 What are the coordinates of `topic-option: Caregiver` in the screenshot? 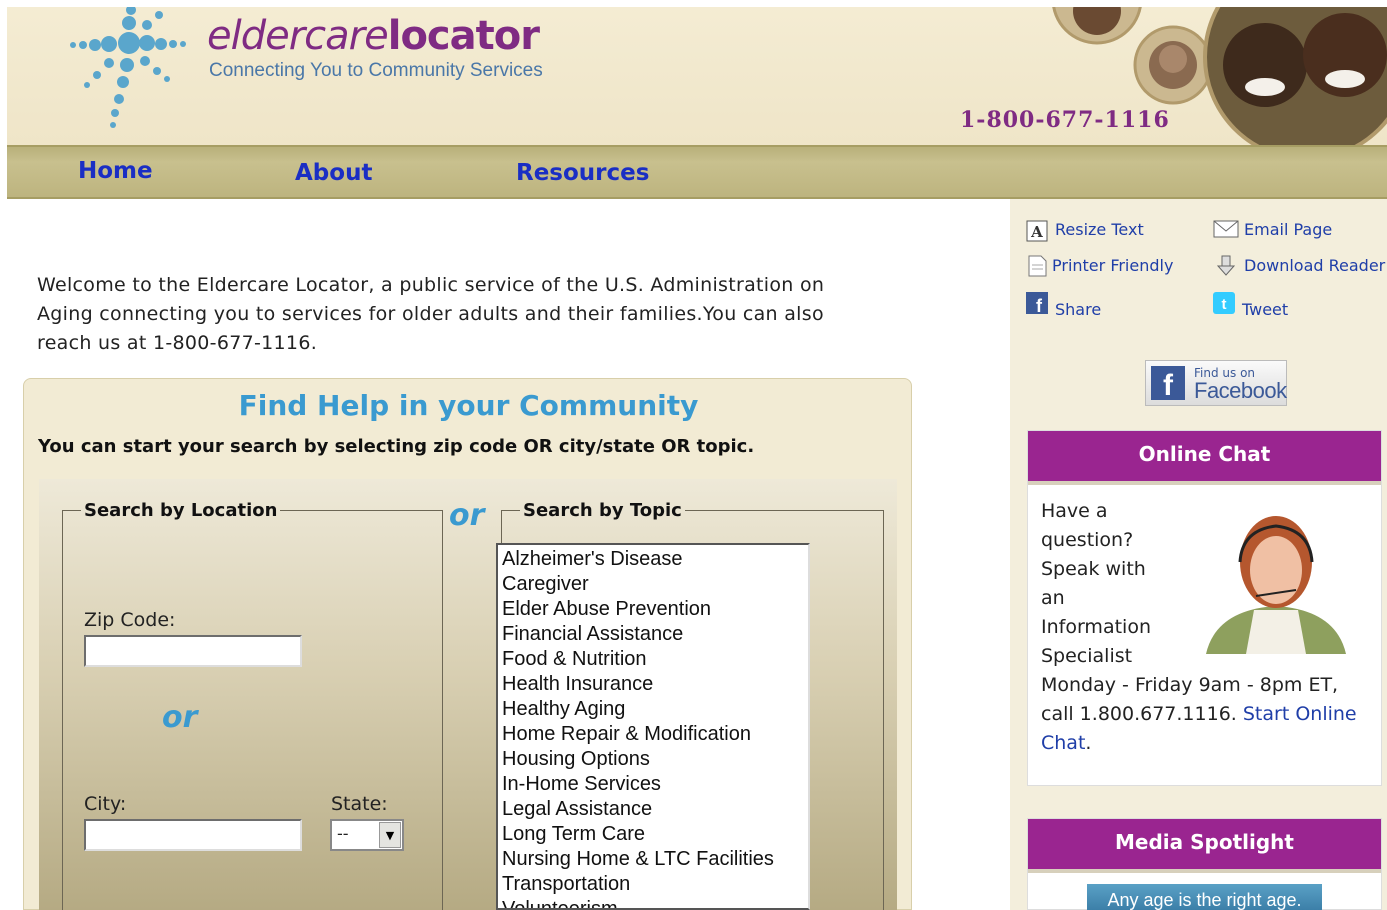 It's located at (653, 584).